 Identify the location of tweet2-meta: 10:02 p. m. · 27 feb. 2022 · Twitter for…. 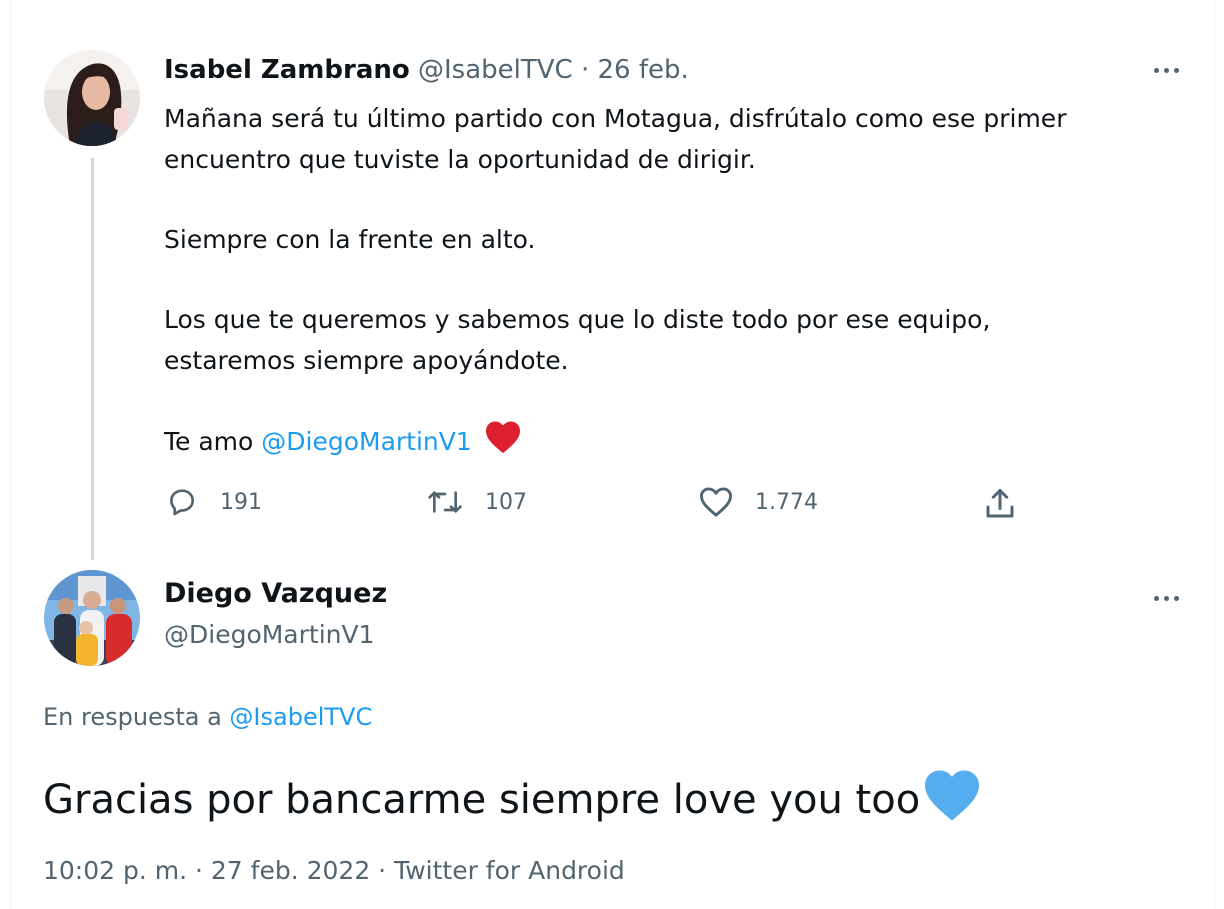
(334, 870).